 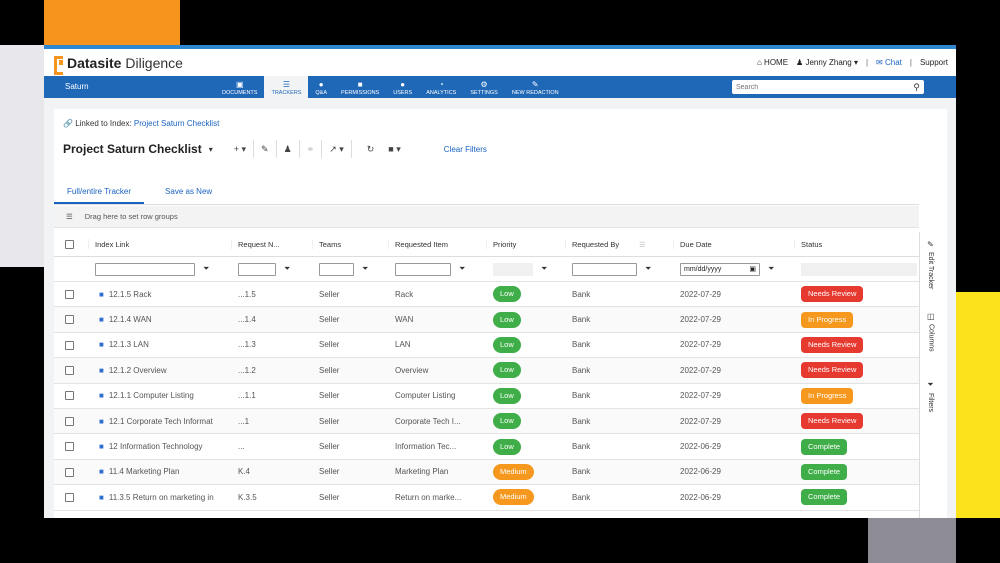 I want to click on due-date-filter-input: mm/dd/yyyy ▣, so click(x=720, y=269).